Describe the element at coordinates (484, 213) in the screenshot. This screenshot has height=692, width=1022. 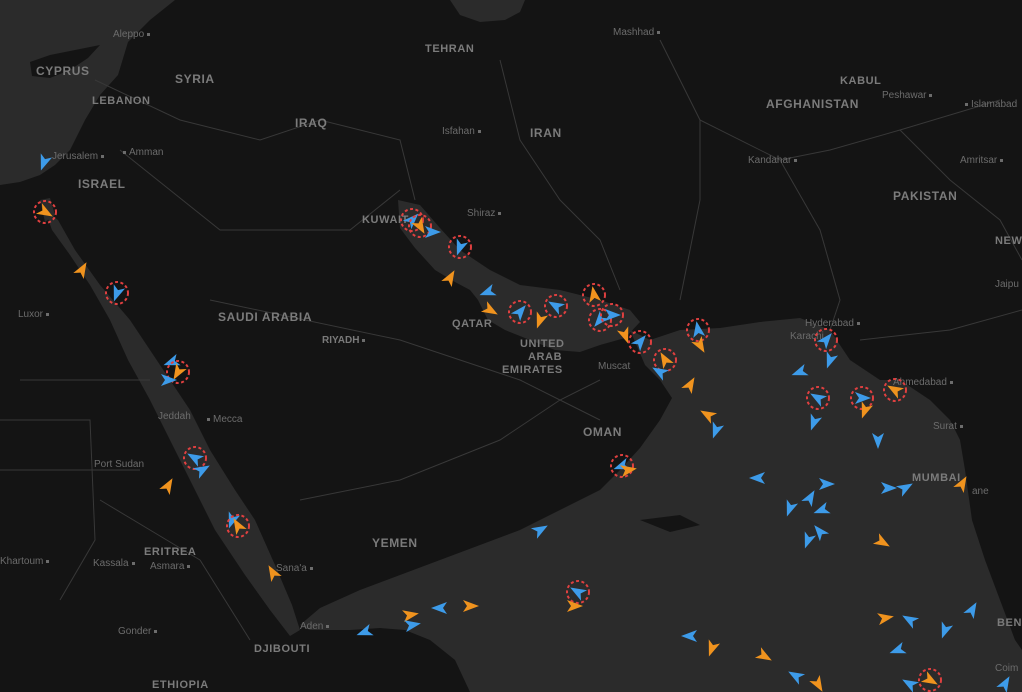
I see `city-label: Shiraz` at that location.